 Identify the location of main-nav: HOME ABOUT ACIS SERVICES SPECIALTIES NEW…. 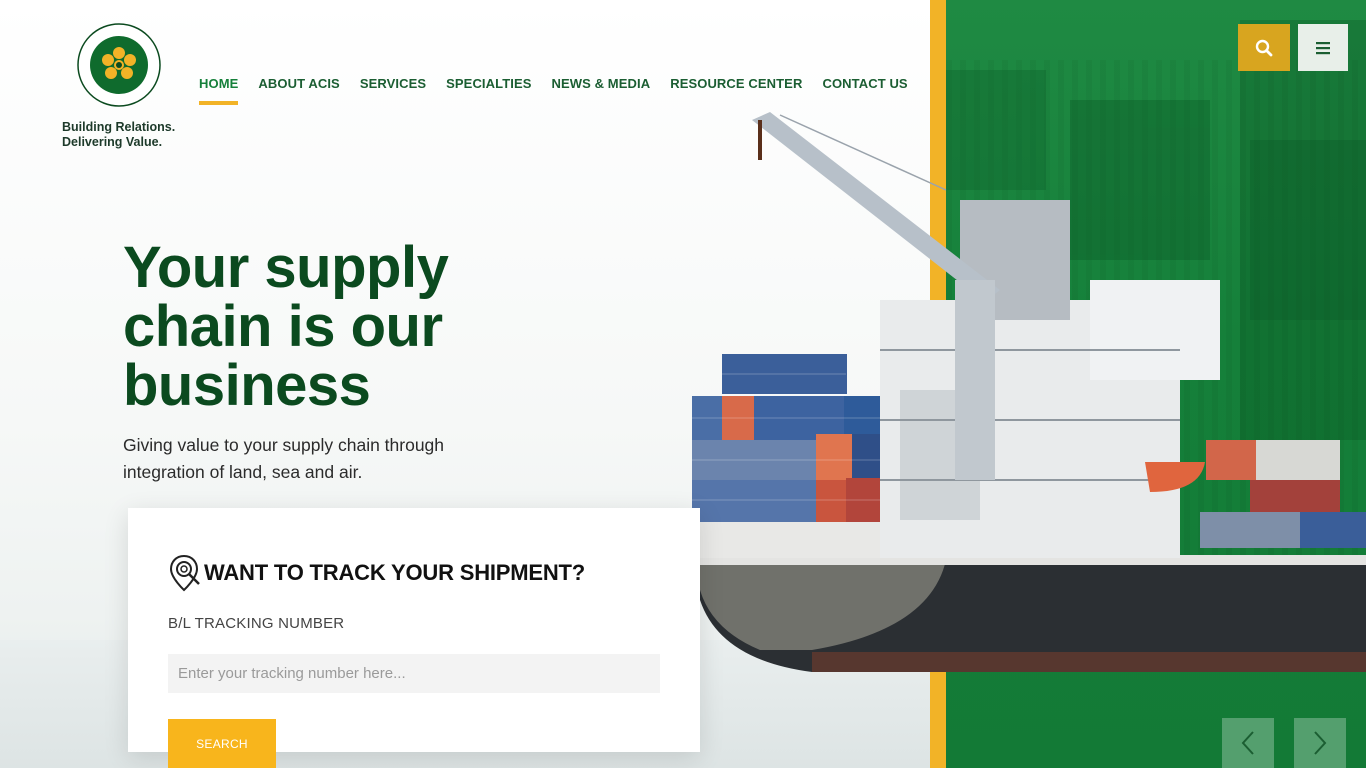
(563, 90).